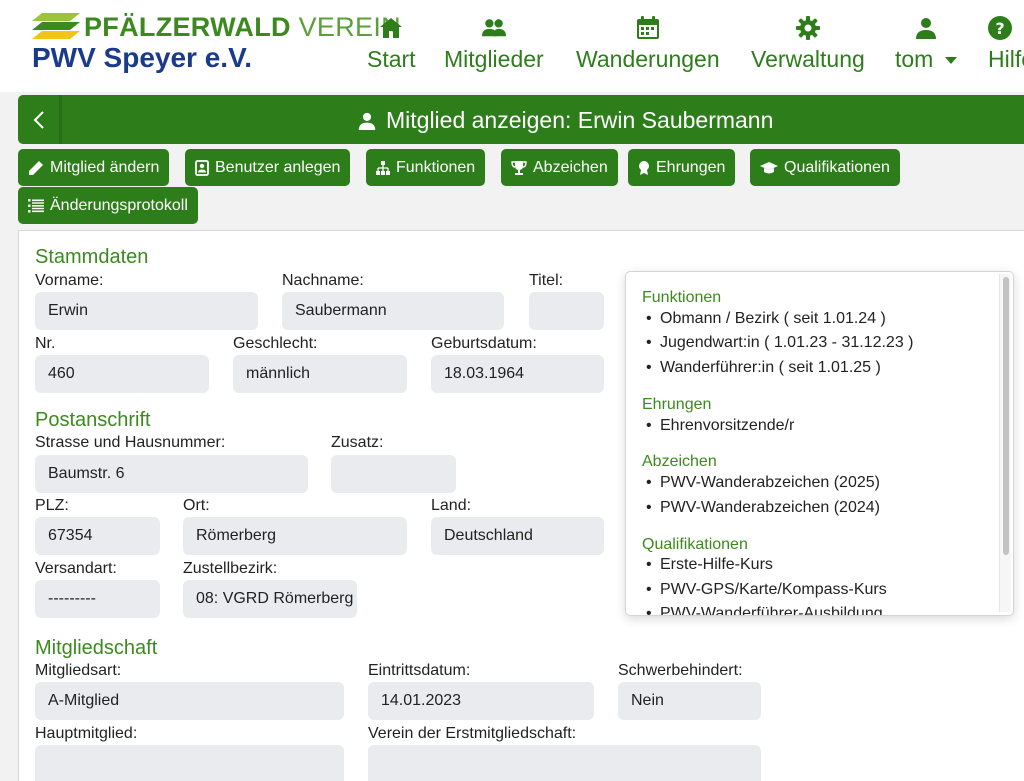  Describe the element at coordinates (779, 343) in the screenshot. I see `list-item: Jugendwart:in ( 1.01.23 - 31.12.23 )` at that location.